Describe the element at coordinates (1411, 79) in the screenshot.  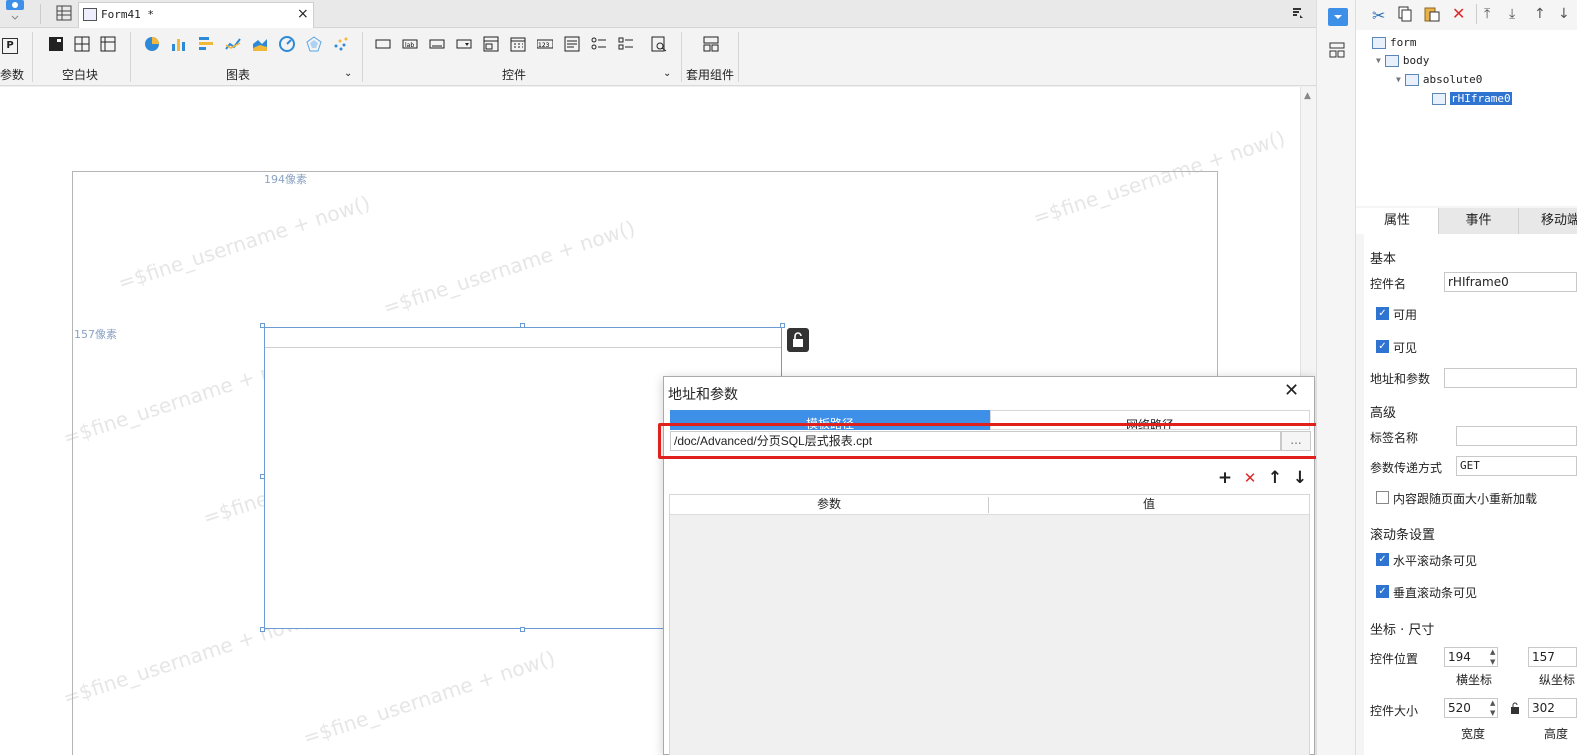
I see `absolute-layout-icon` at that location.